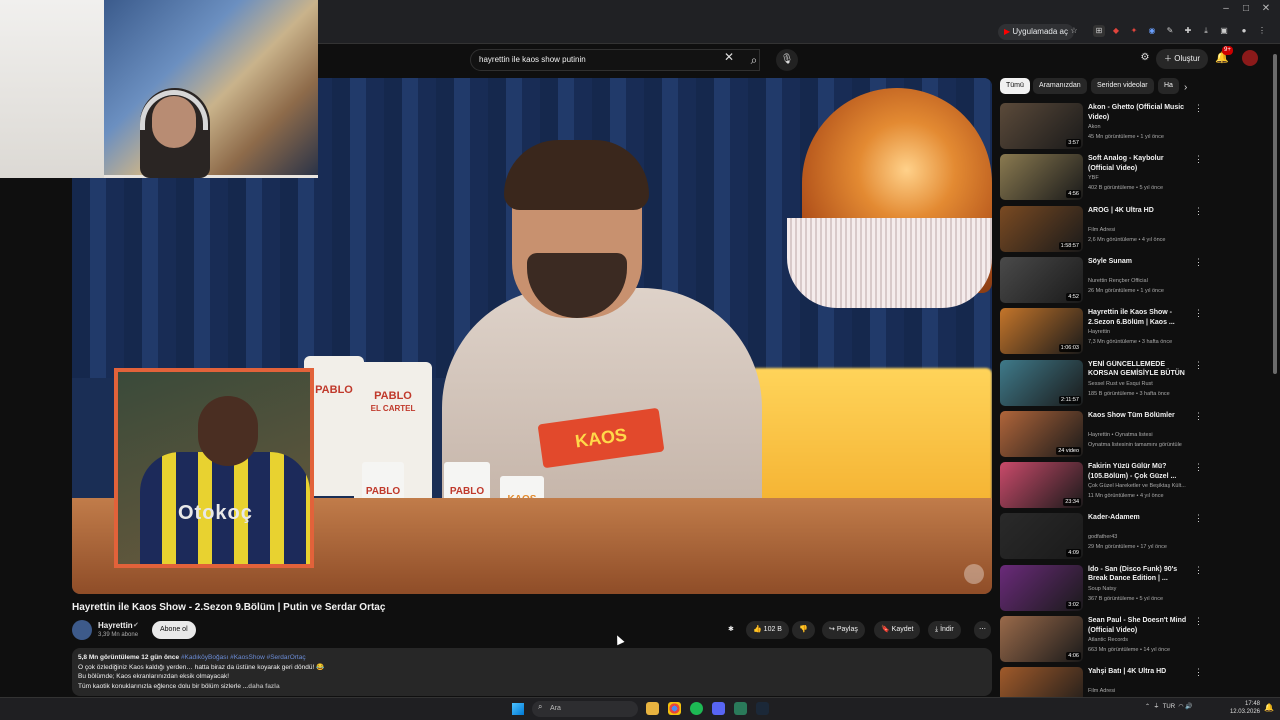 This screenshot has width=1280, height=720. What do you see at coordinates (652, 708) in the screenshot?
I see `file-explorer-icon` at bounding box center [652, 708].